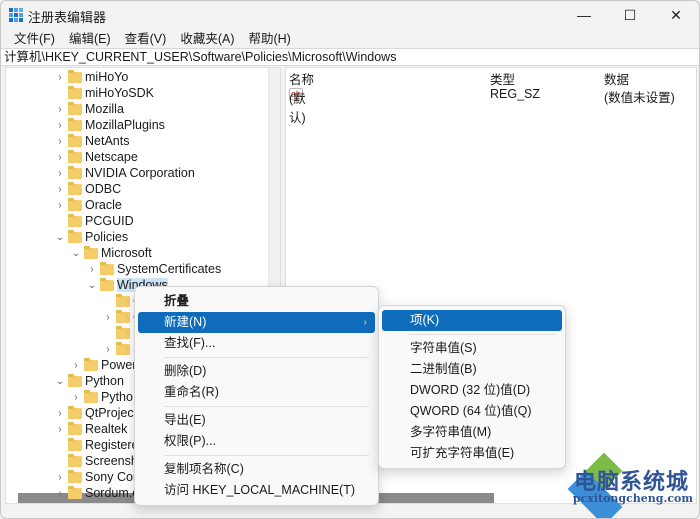 The image size is (700, 519). I want to click on tree-node: › Sony Cor, so click(95, 477).